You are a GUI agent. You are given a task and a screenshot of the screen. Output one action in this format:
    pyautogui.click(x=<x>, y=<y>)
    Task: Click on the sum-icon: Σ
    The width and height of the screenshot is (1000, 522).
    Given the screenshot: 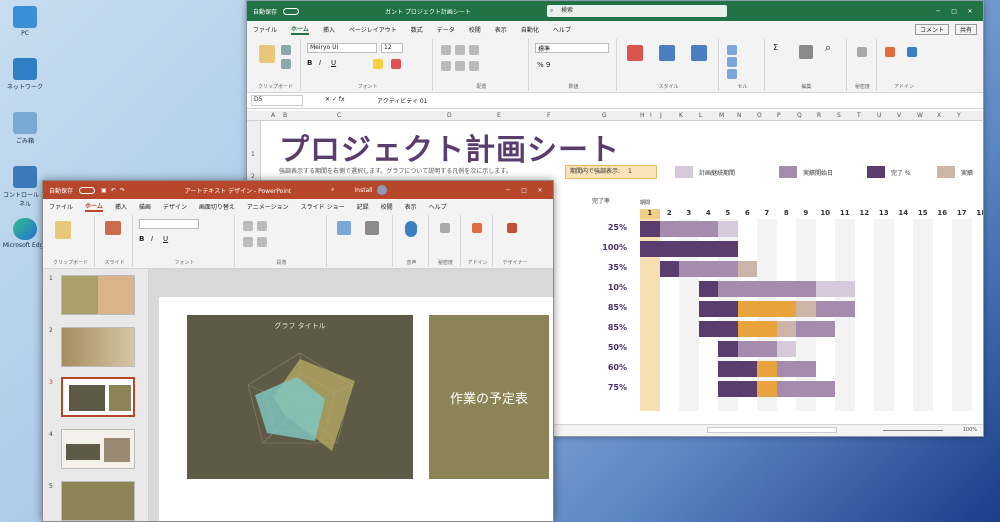 What is the action you would take?
    pyautogui.click(x=775, y=47)
    